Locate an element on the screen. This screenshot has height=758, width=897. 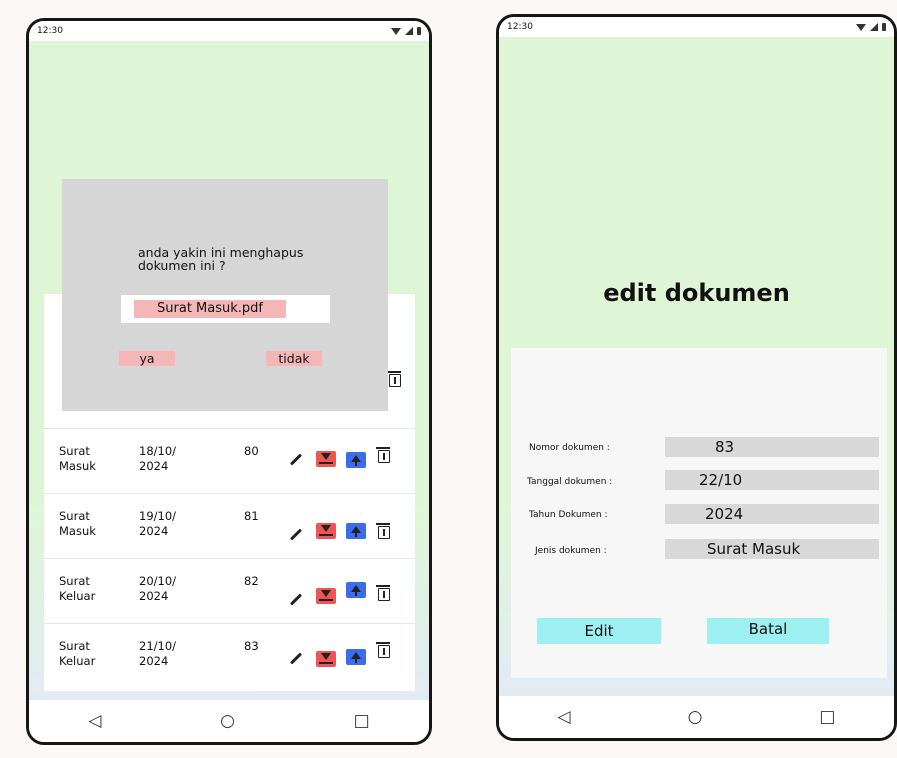
jenis-label: Jenis dokumen : is located at coordinates (571, 551).